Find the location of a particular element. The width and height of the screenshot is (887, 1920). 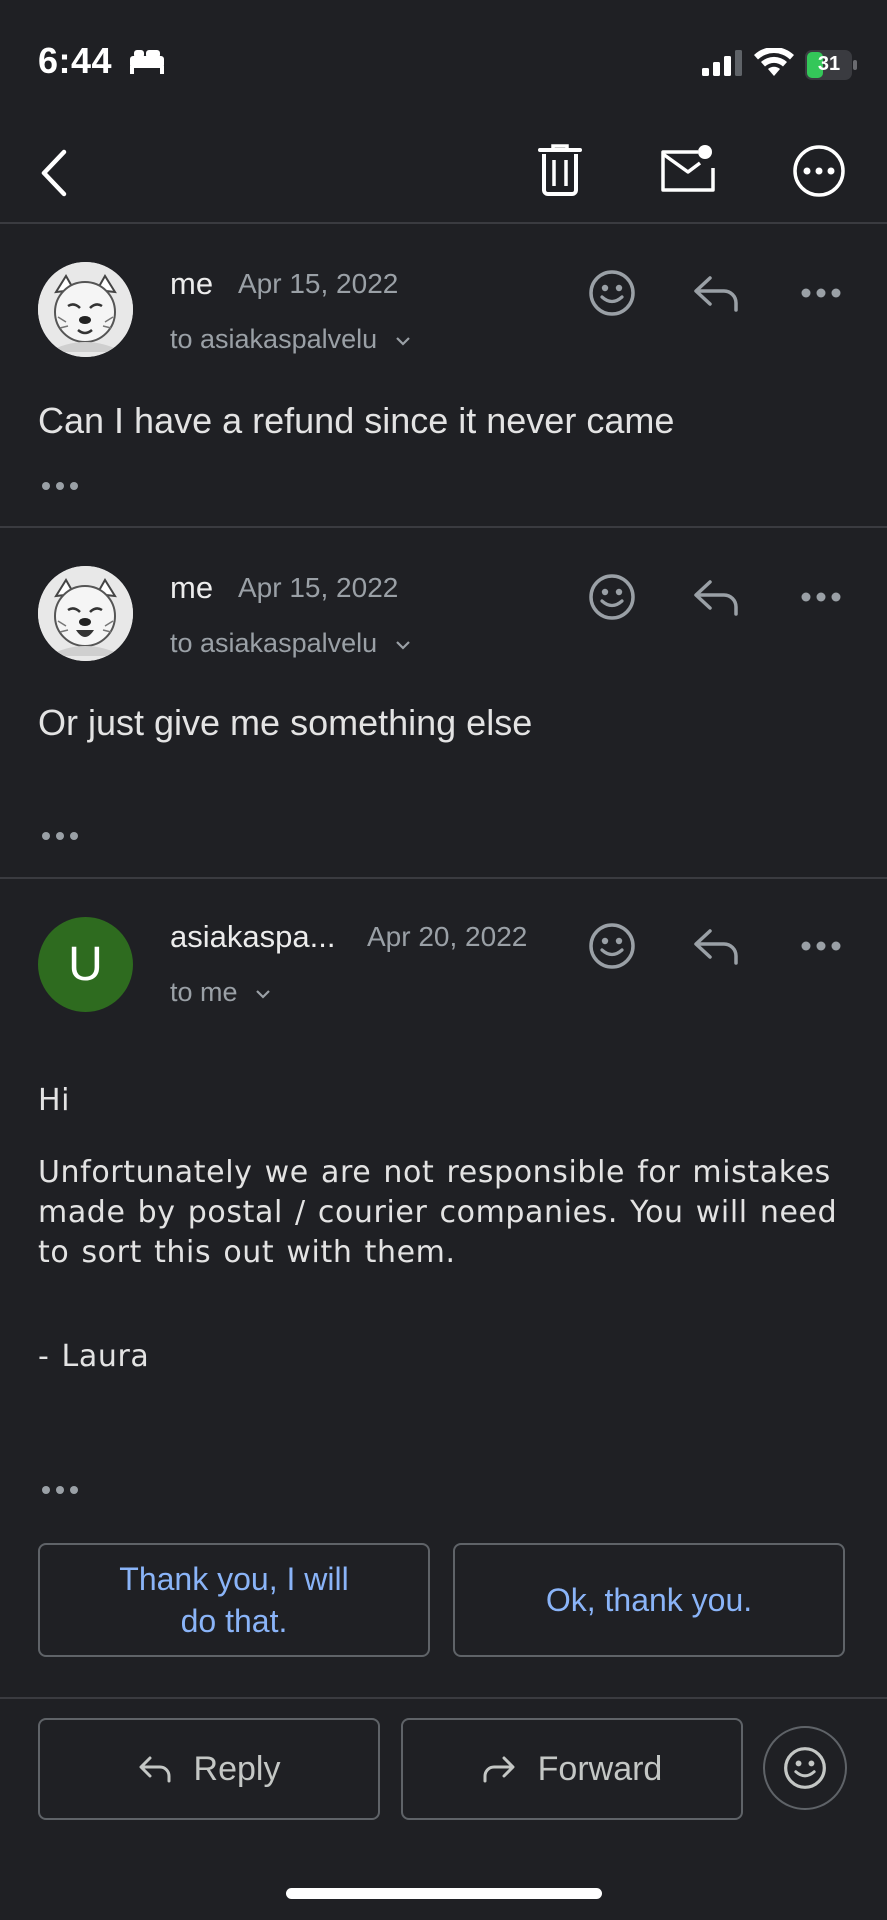

message-body: Or just give me something else is located at coordinates (285, 722).